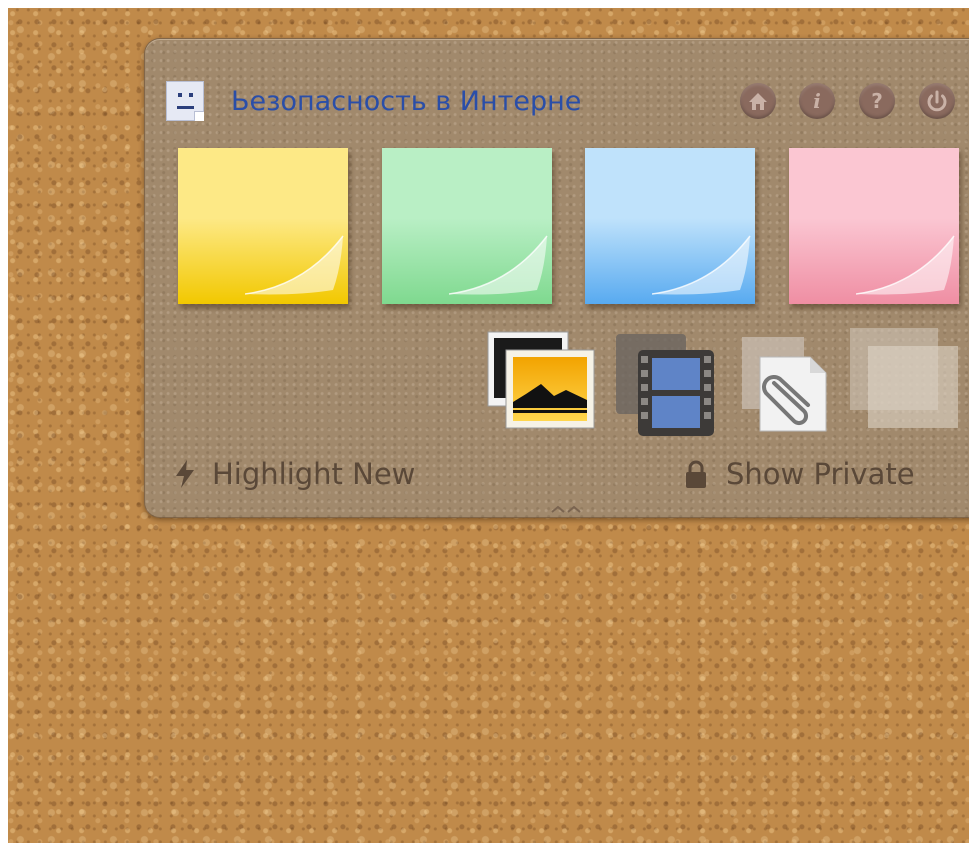 This screenshot has height=845, width=969. I want to click on attachment-icon, so click(784, 384).